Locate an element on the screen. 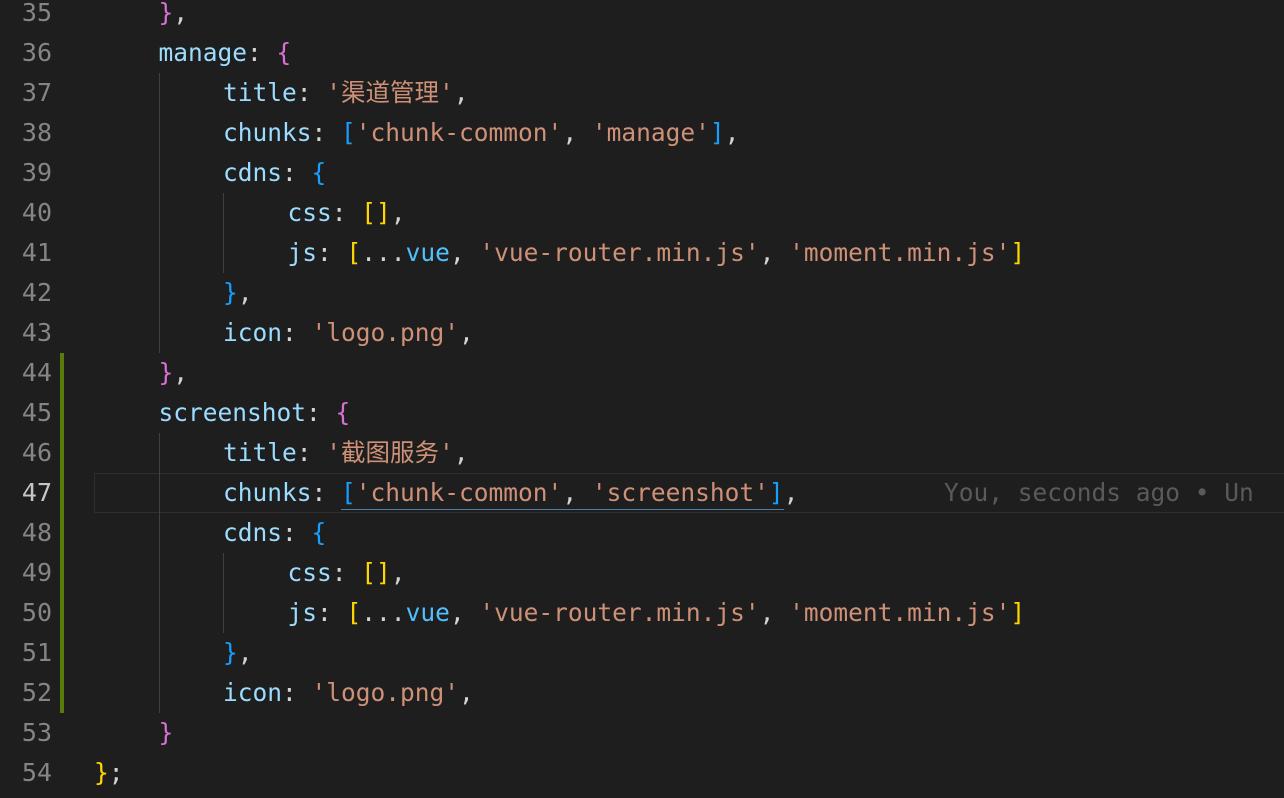 This screenshot has height=798, width=1284. code-token: 'chunk-common' is located at coordinates (459, 132).